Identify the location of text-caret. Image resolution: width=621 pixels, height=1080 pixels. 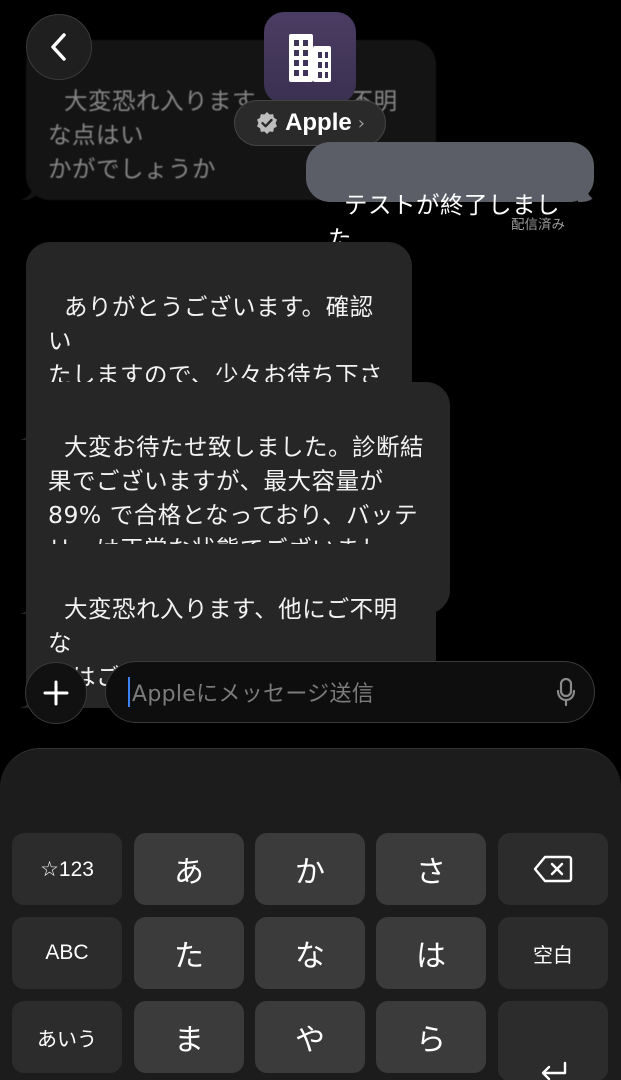
(129, 692).